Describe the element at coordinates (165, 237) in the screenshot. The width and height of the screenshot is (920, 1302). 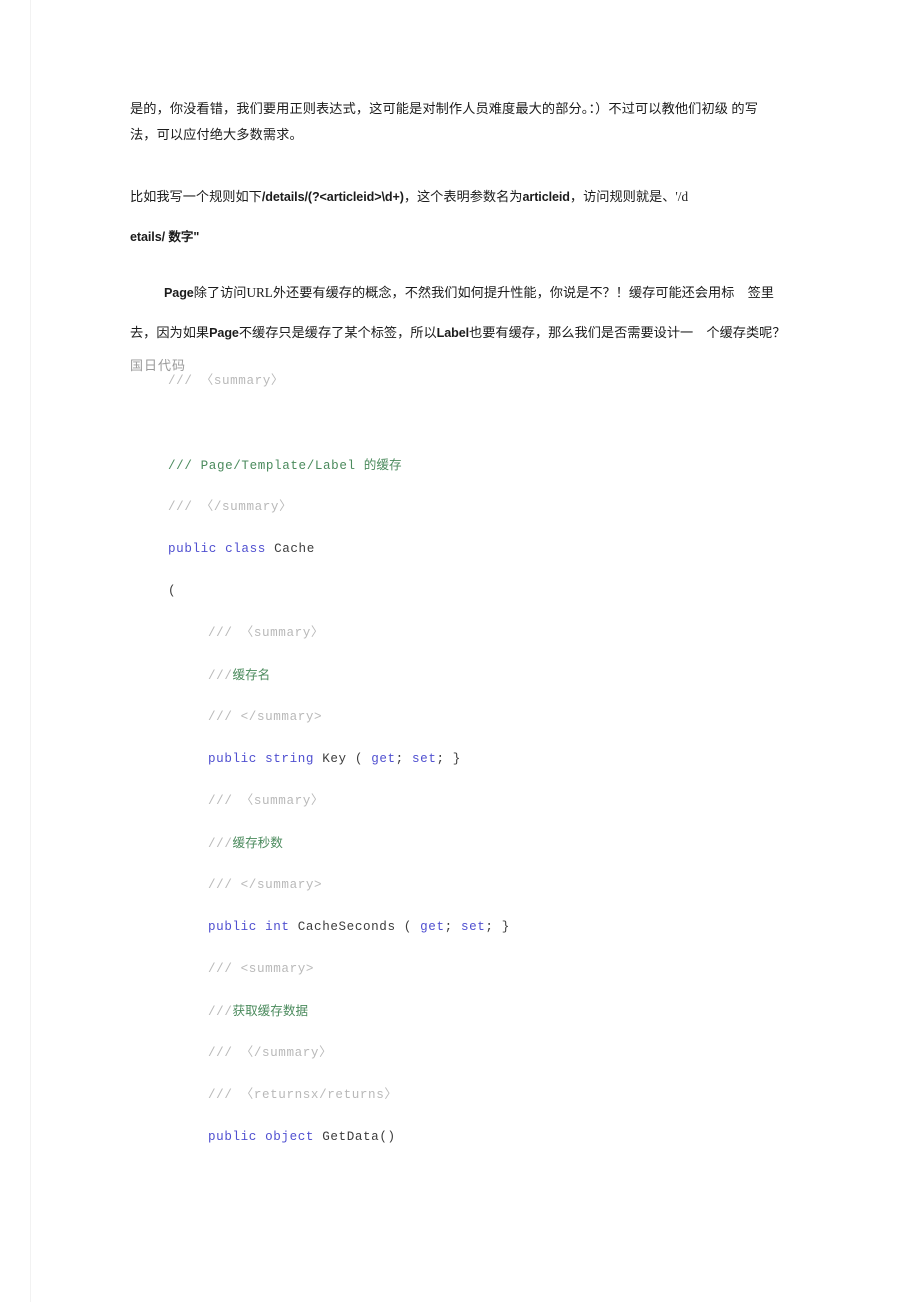
I see `rule-example-line2: etails/ 数字"` at that location.